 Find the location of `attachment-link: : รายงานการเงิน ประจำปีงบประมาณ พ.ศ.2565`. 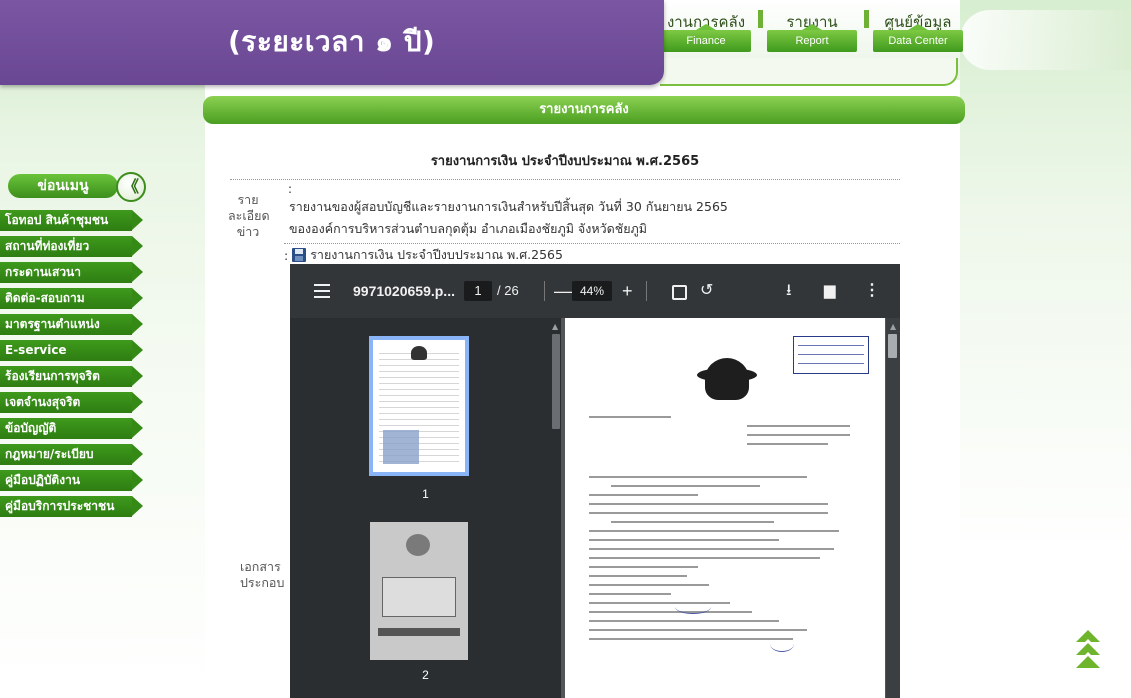

attachment-link: : รายงานการเงิน ประจำปีงบประมาณ พ.ศ.2565 is located at coordinates (423, 255).